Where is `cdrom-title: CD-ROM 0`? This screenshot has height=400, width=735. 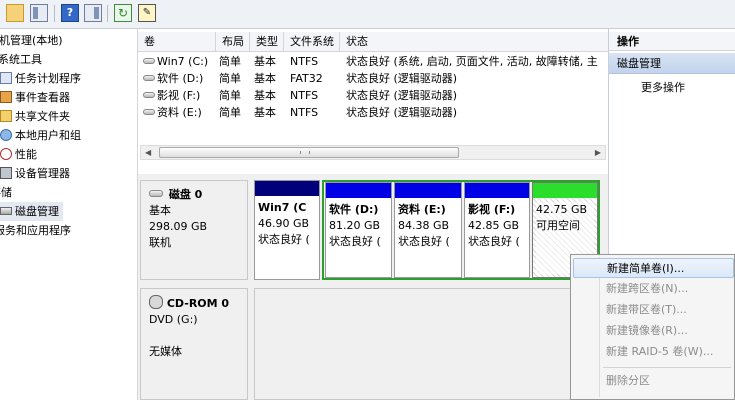 cdrom-title: CD-ROM 0 is located at coordinates (198, 303).